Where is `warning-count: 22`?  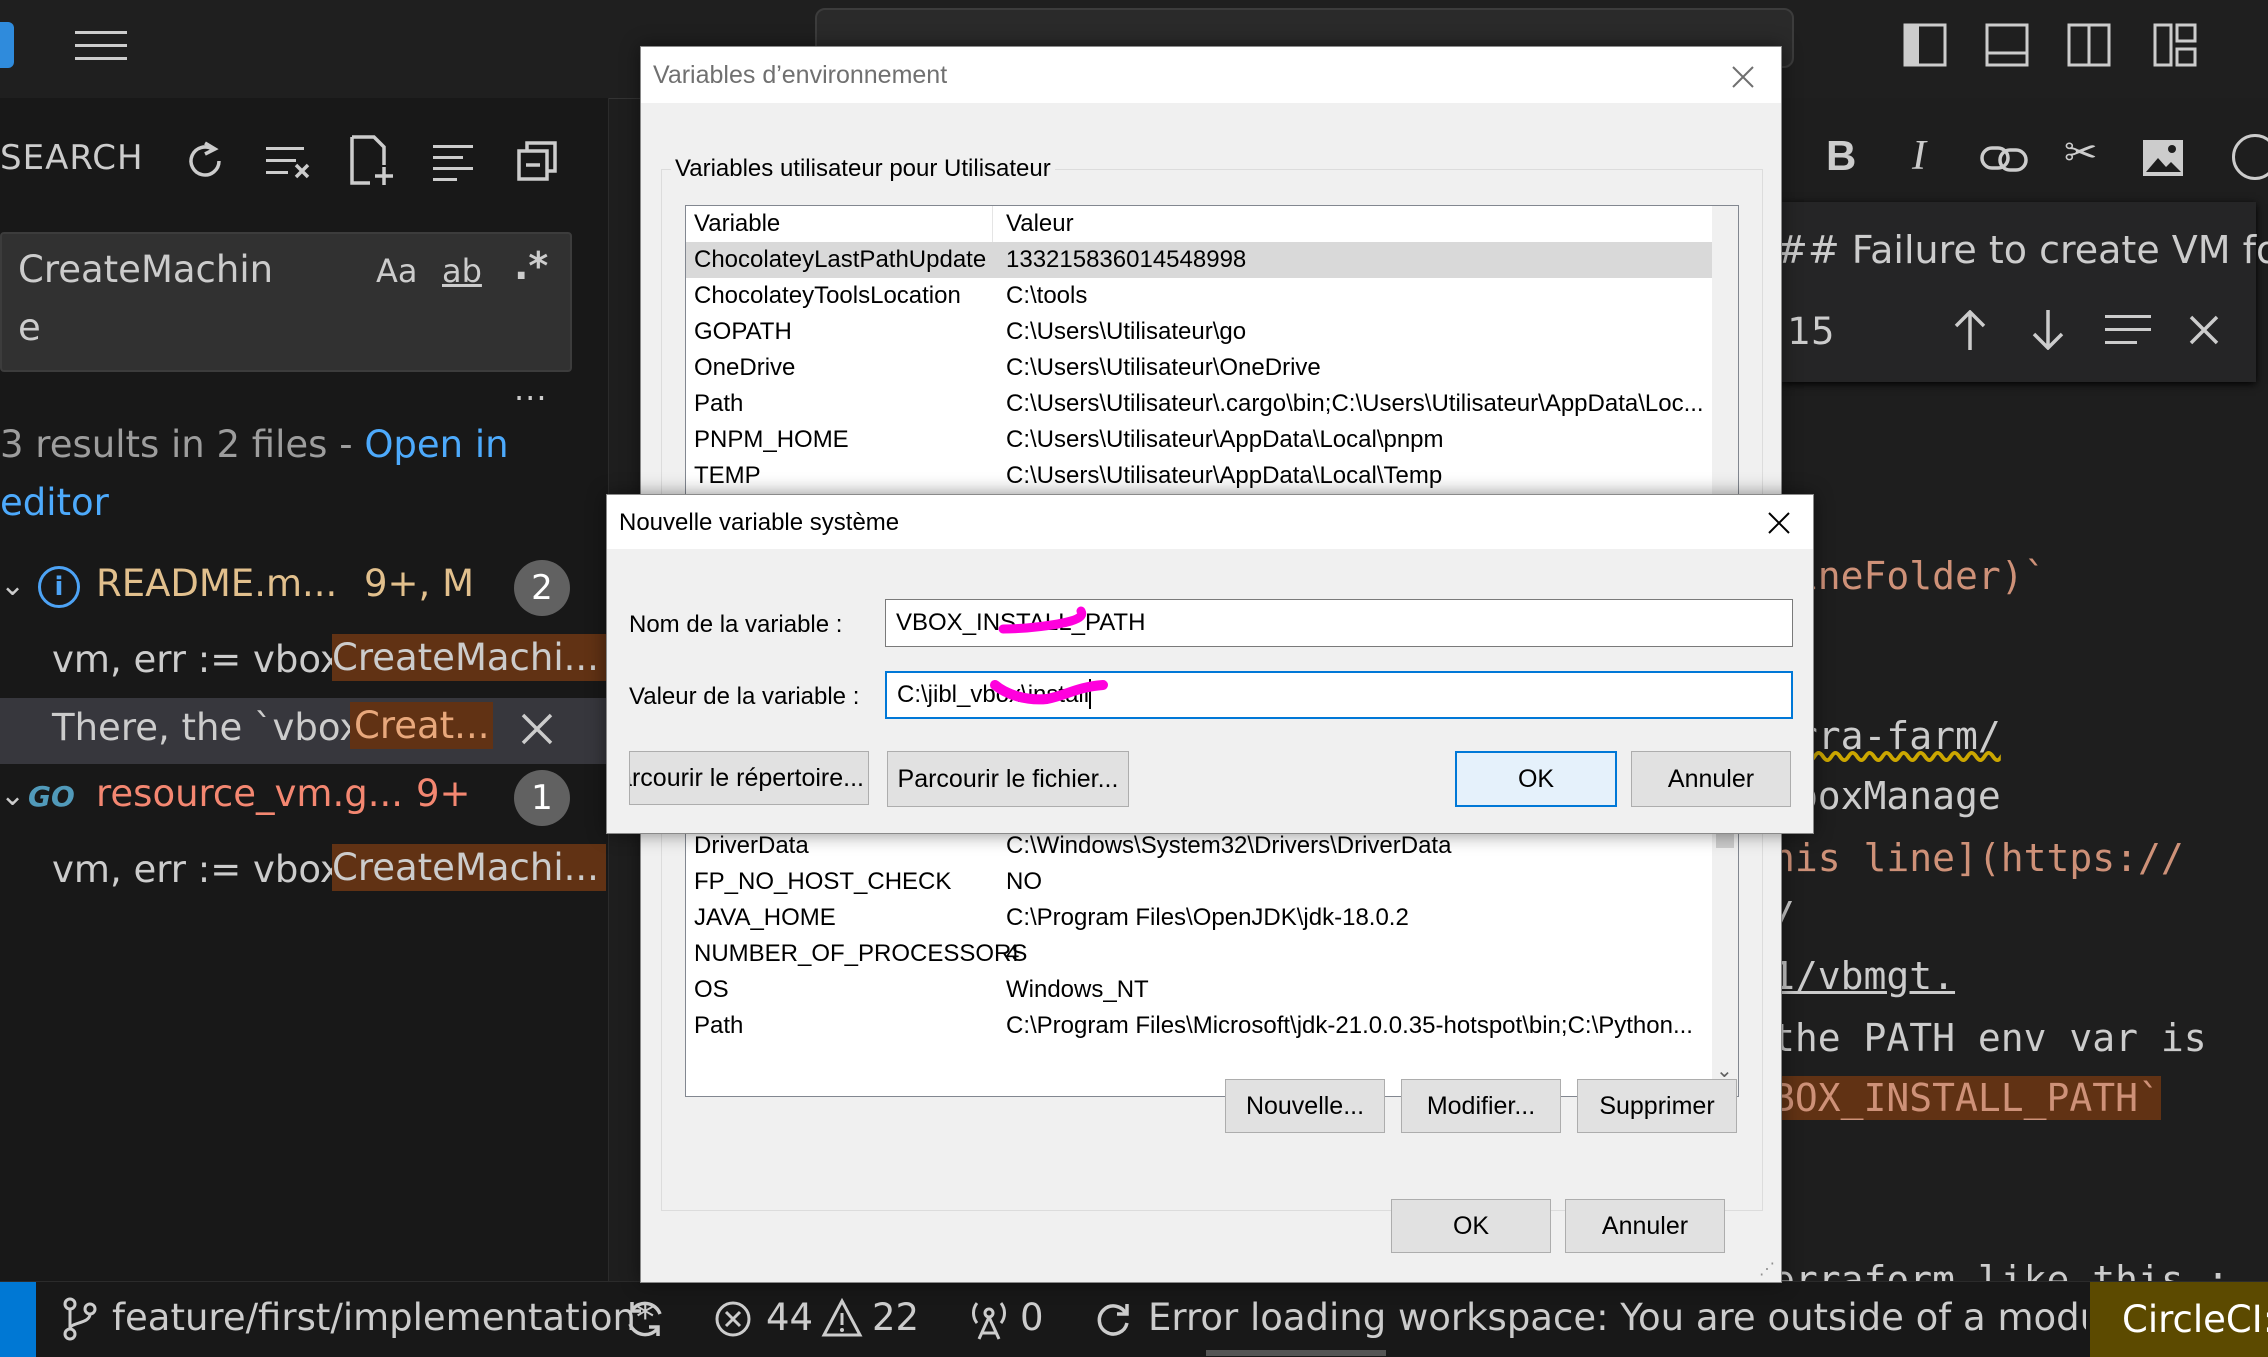 warning-count: 22 is located at coordinates (895, 1317).